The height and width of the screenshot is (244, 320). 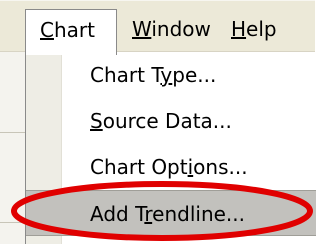 I want to click on menu-chart-suffix: hart, so click(x=74, y=30).